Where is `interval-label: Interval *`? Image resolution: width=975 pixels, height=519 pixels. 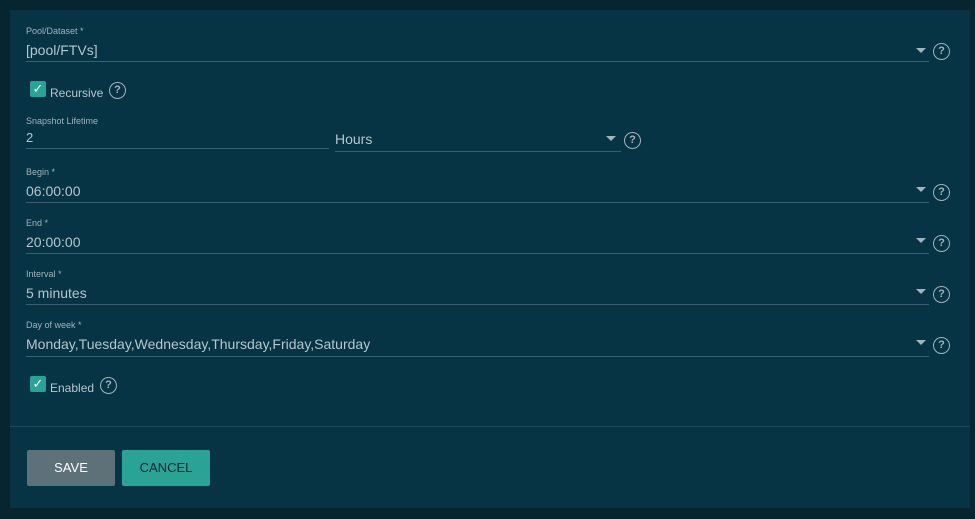
interval-label: Interval * is located at coordinates (44, 274).